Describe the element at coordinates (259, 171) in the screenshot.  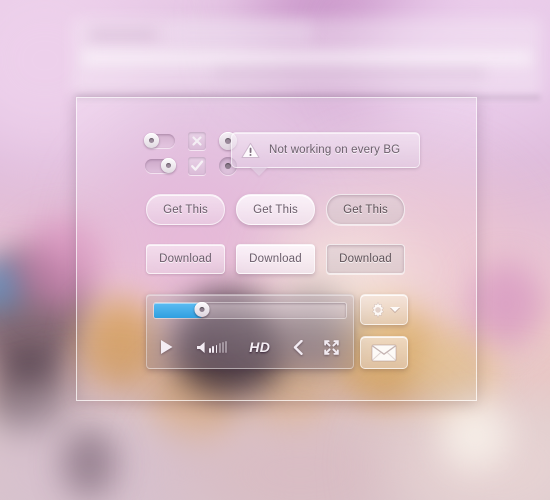
I see `tooltip-arrow` at that location.